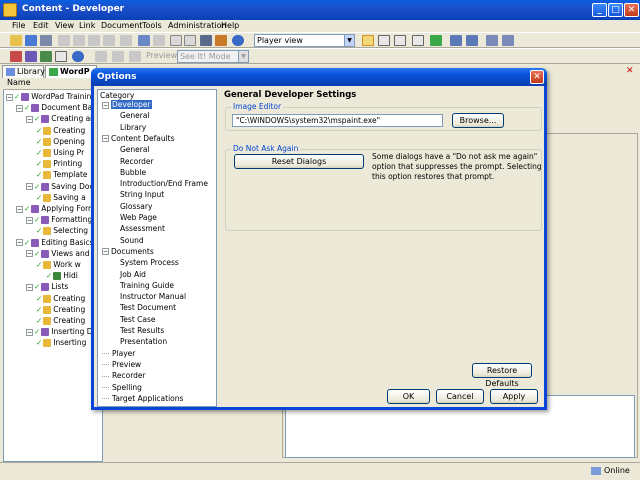  I want to click on menu-edit: Edit, so click(41, 25).